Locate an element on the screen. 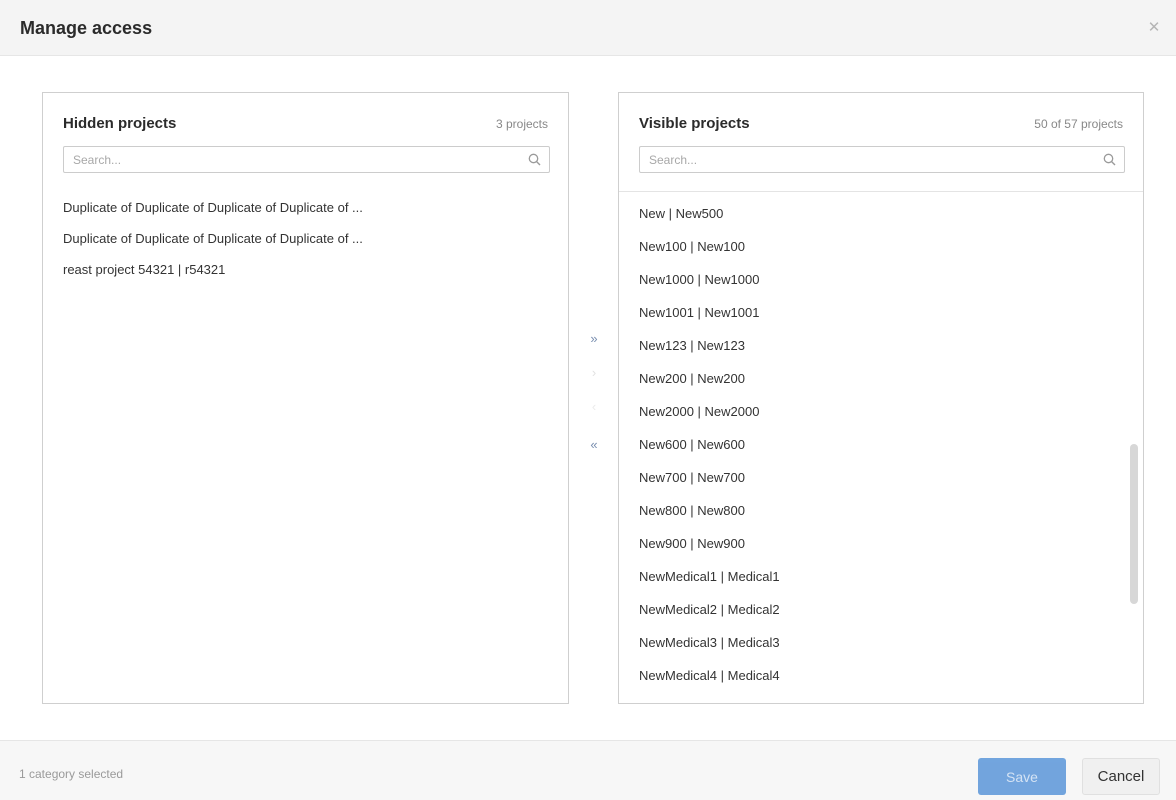  move-all-right-button: » is located at coordinates (594, 339).